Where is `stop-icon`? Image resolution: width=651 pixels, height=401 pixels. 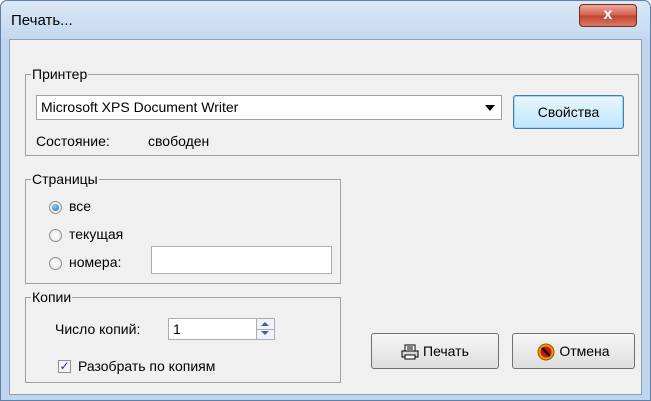
stop-icon is located at coordinates (546, 352).